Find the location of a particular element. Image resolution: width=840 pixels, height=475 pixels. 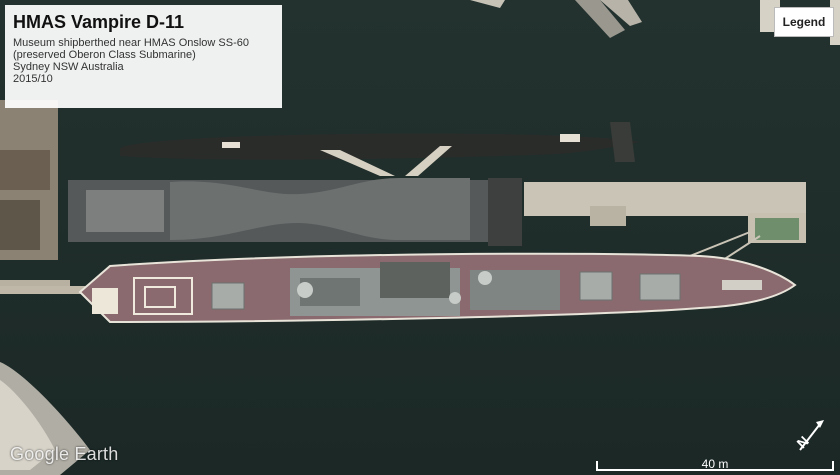

placemark-title: HMAS Vampire D-11 is located at coordinates (99, 22).